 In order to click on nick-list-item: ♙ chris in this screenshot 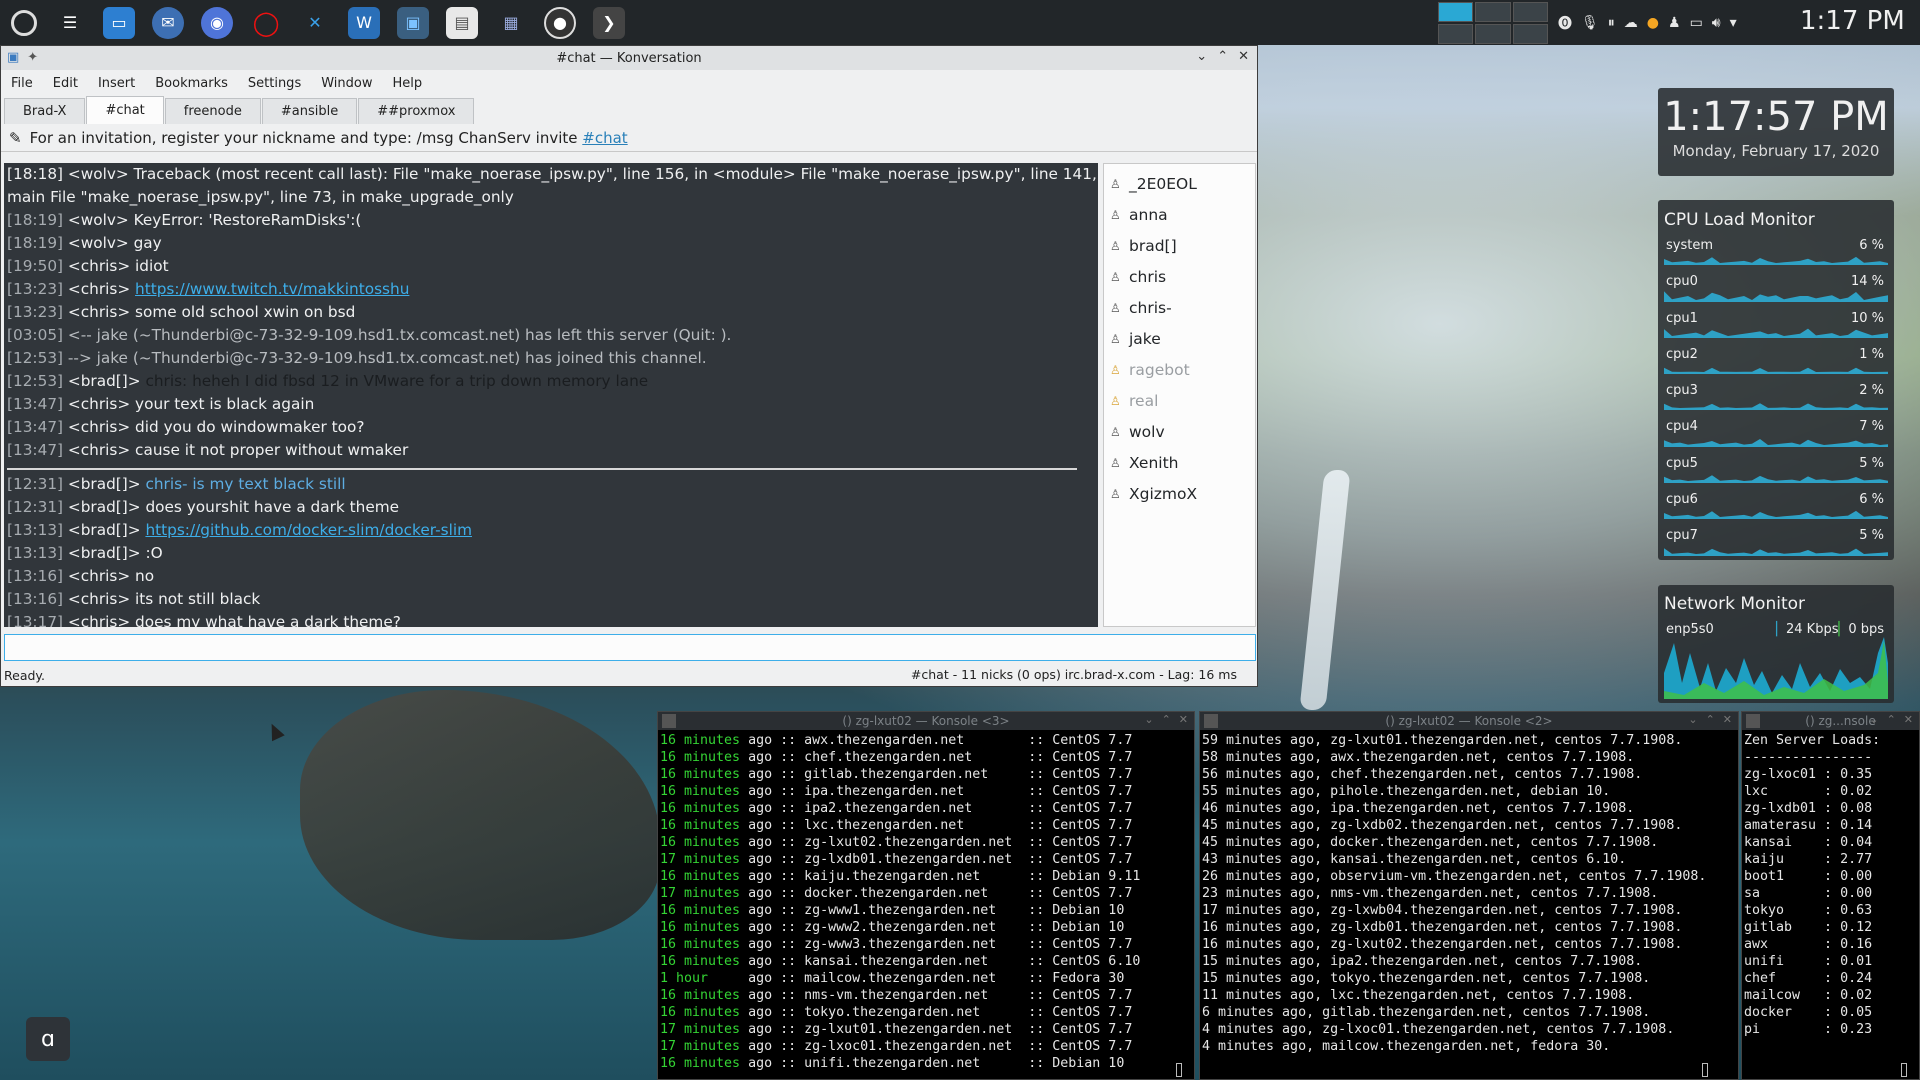, I will do `click(1179, 276)`.